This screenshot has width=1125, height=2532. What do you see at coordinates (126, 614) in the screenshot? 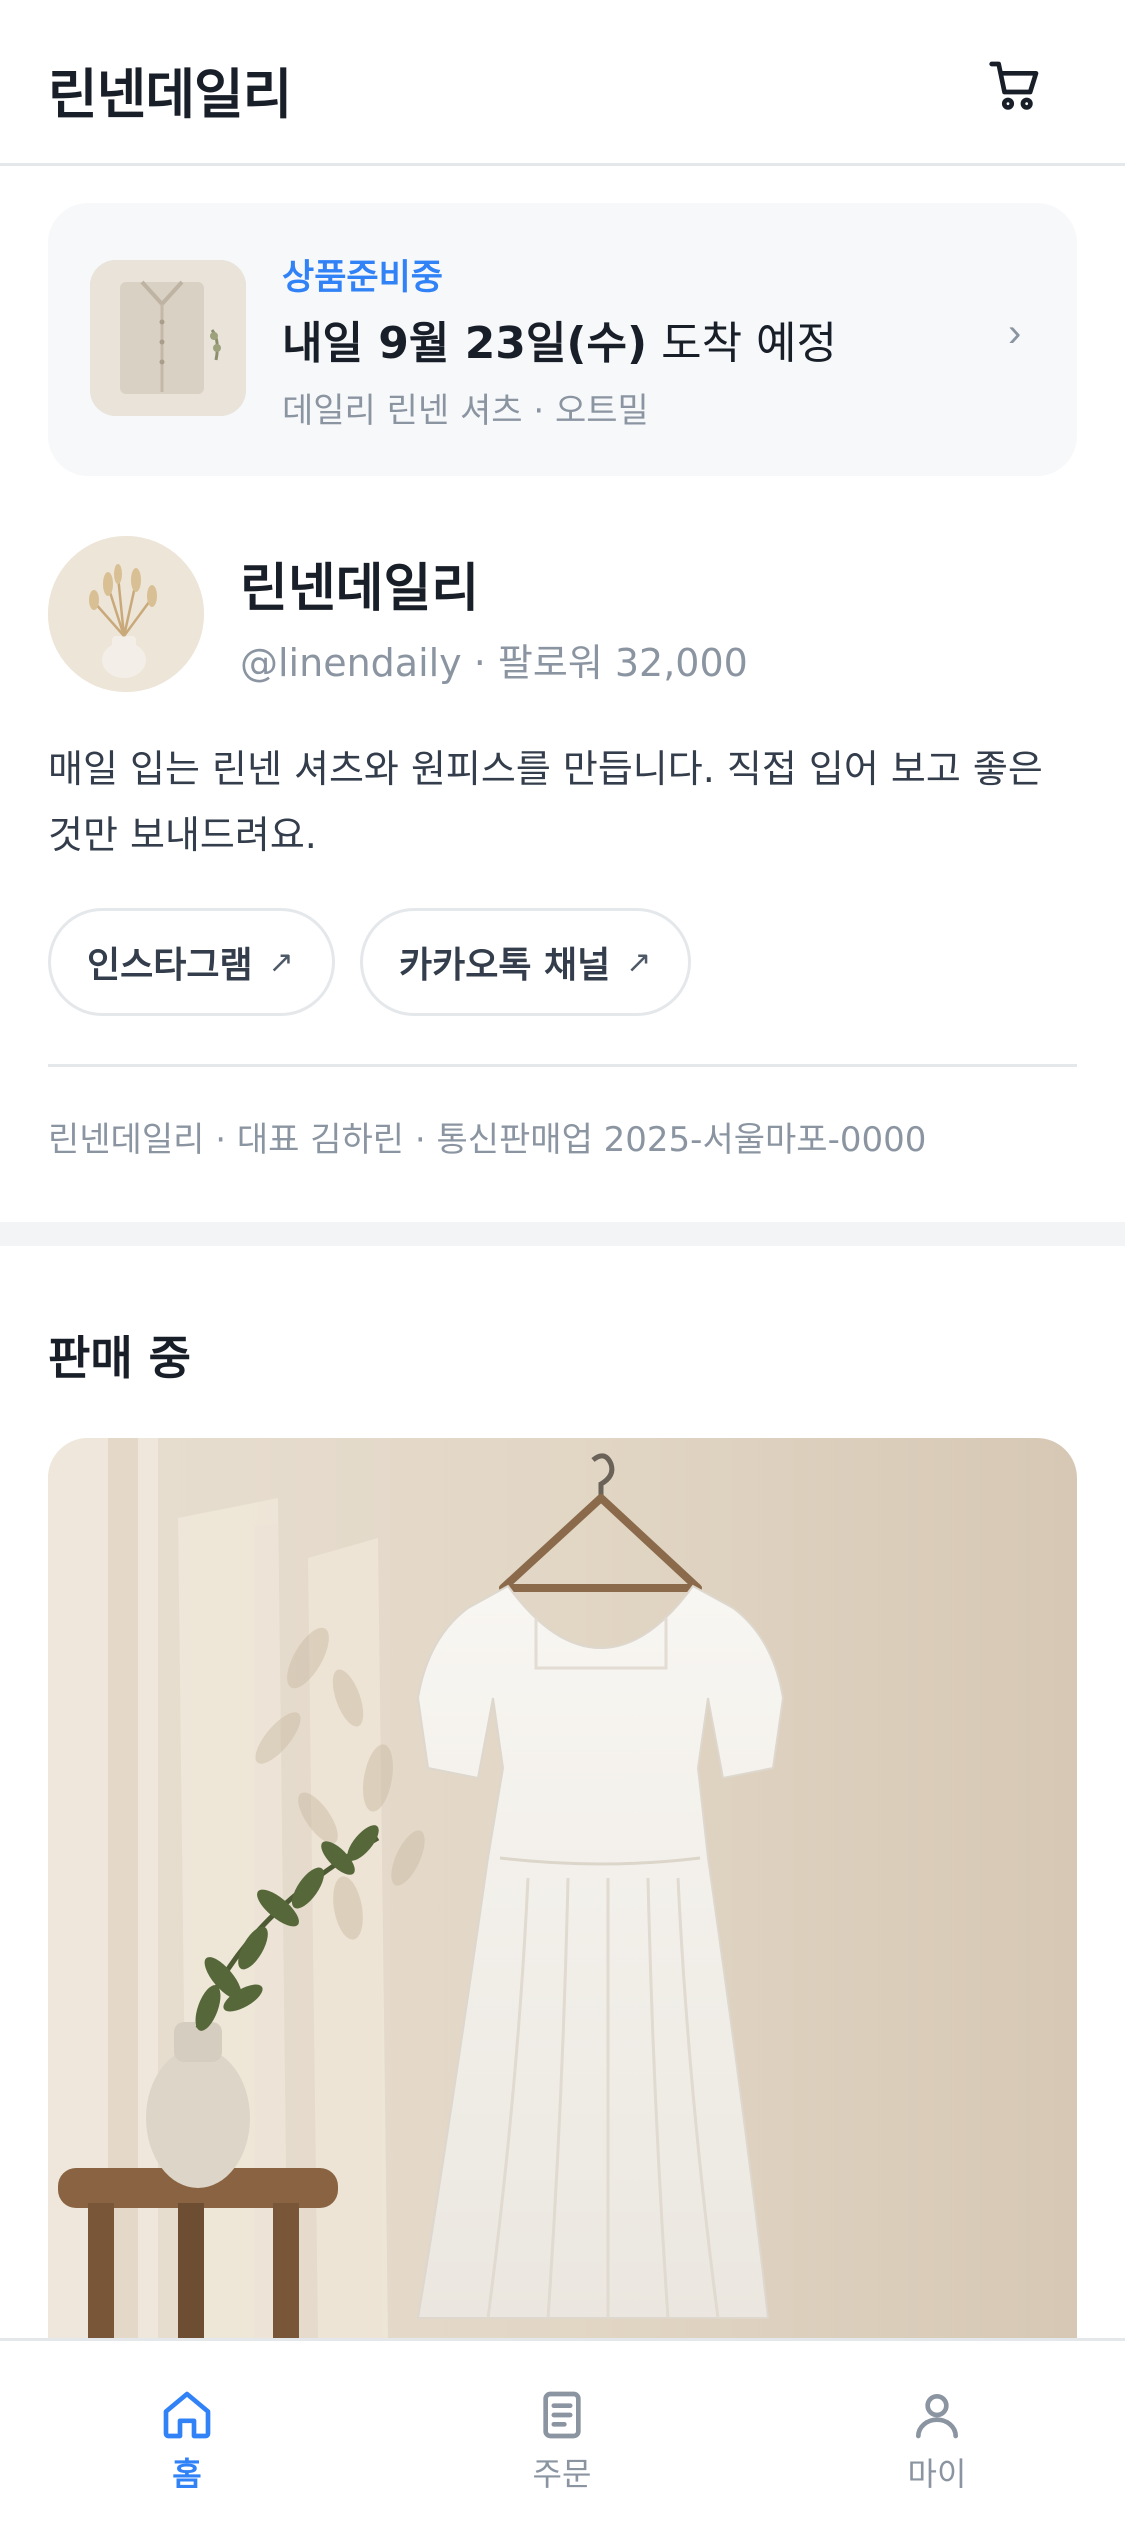
I see `shop-avatar` at bounding box center [126, 614].